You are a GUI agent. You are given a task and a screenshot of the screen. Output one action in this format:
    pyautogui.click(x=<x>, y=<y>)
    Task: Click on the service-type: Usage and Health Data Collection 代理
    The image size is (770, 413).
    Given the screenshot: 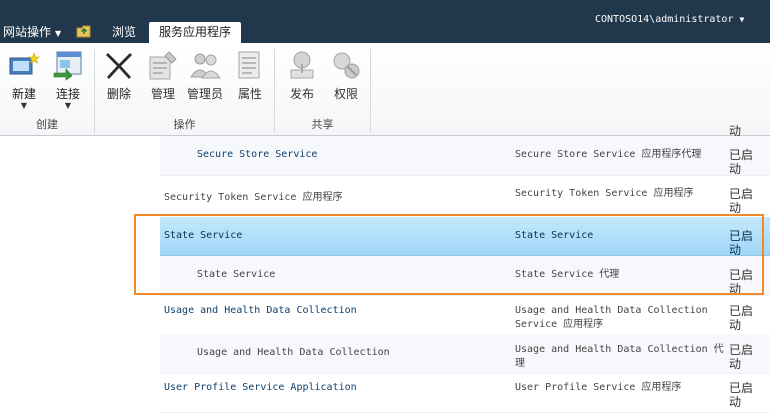 What is the action you would take?
    pyautogui.click(x=619, y=356)
    